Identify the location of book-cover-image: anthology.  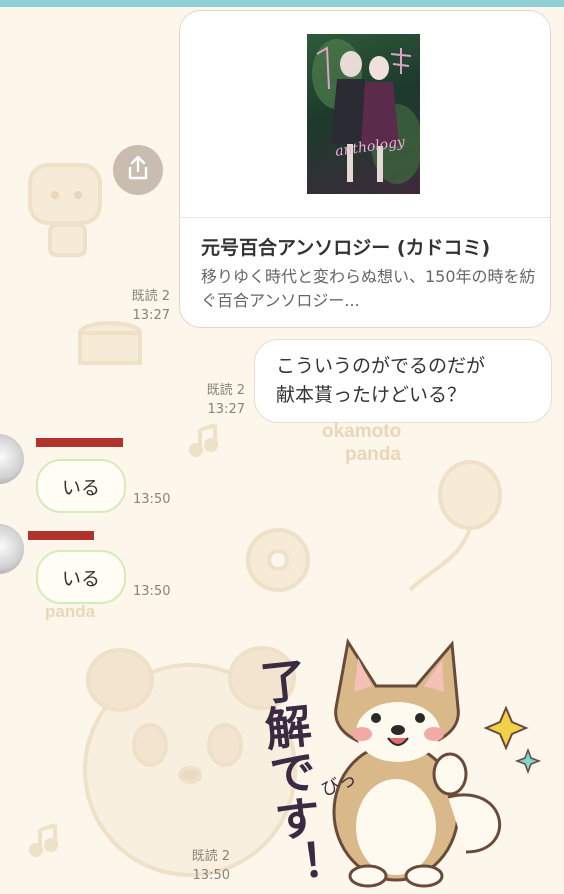
(363, 114).